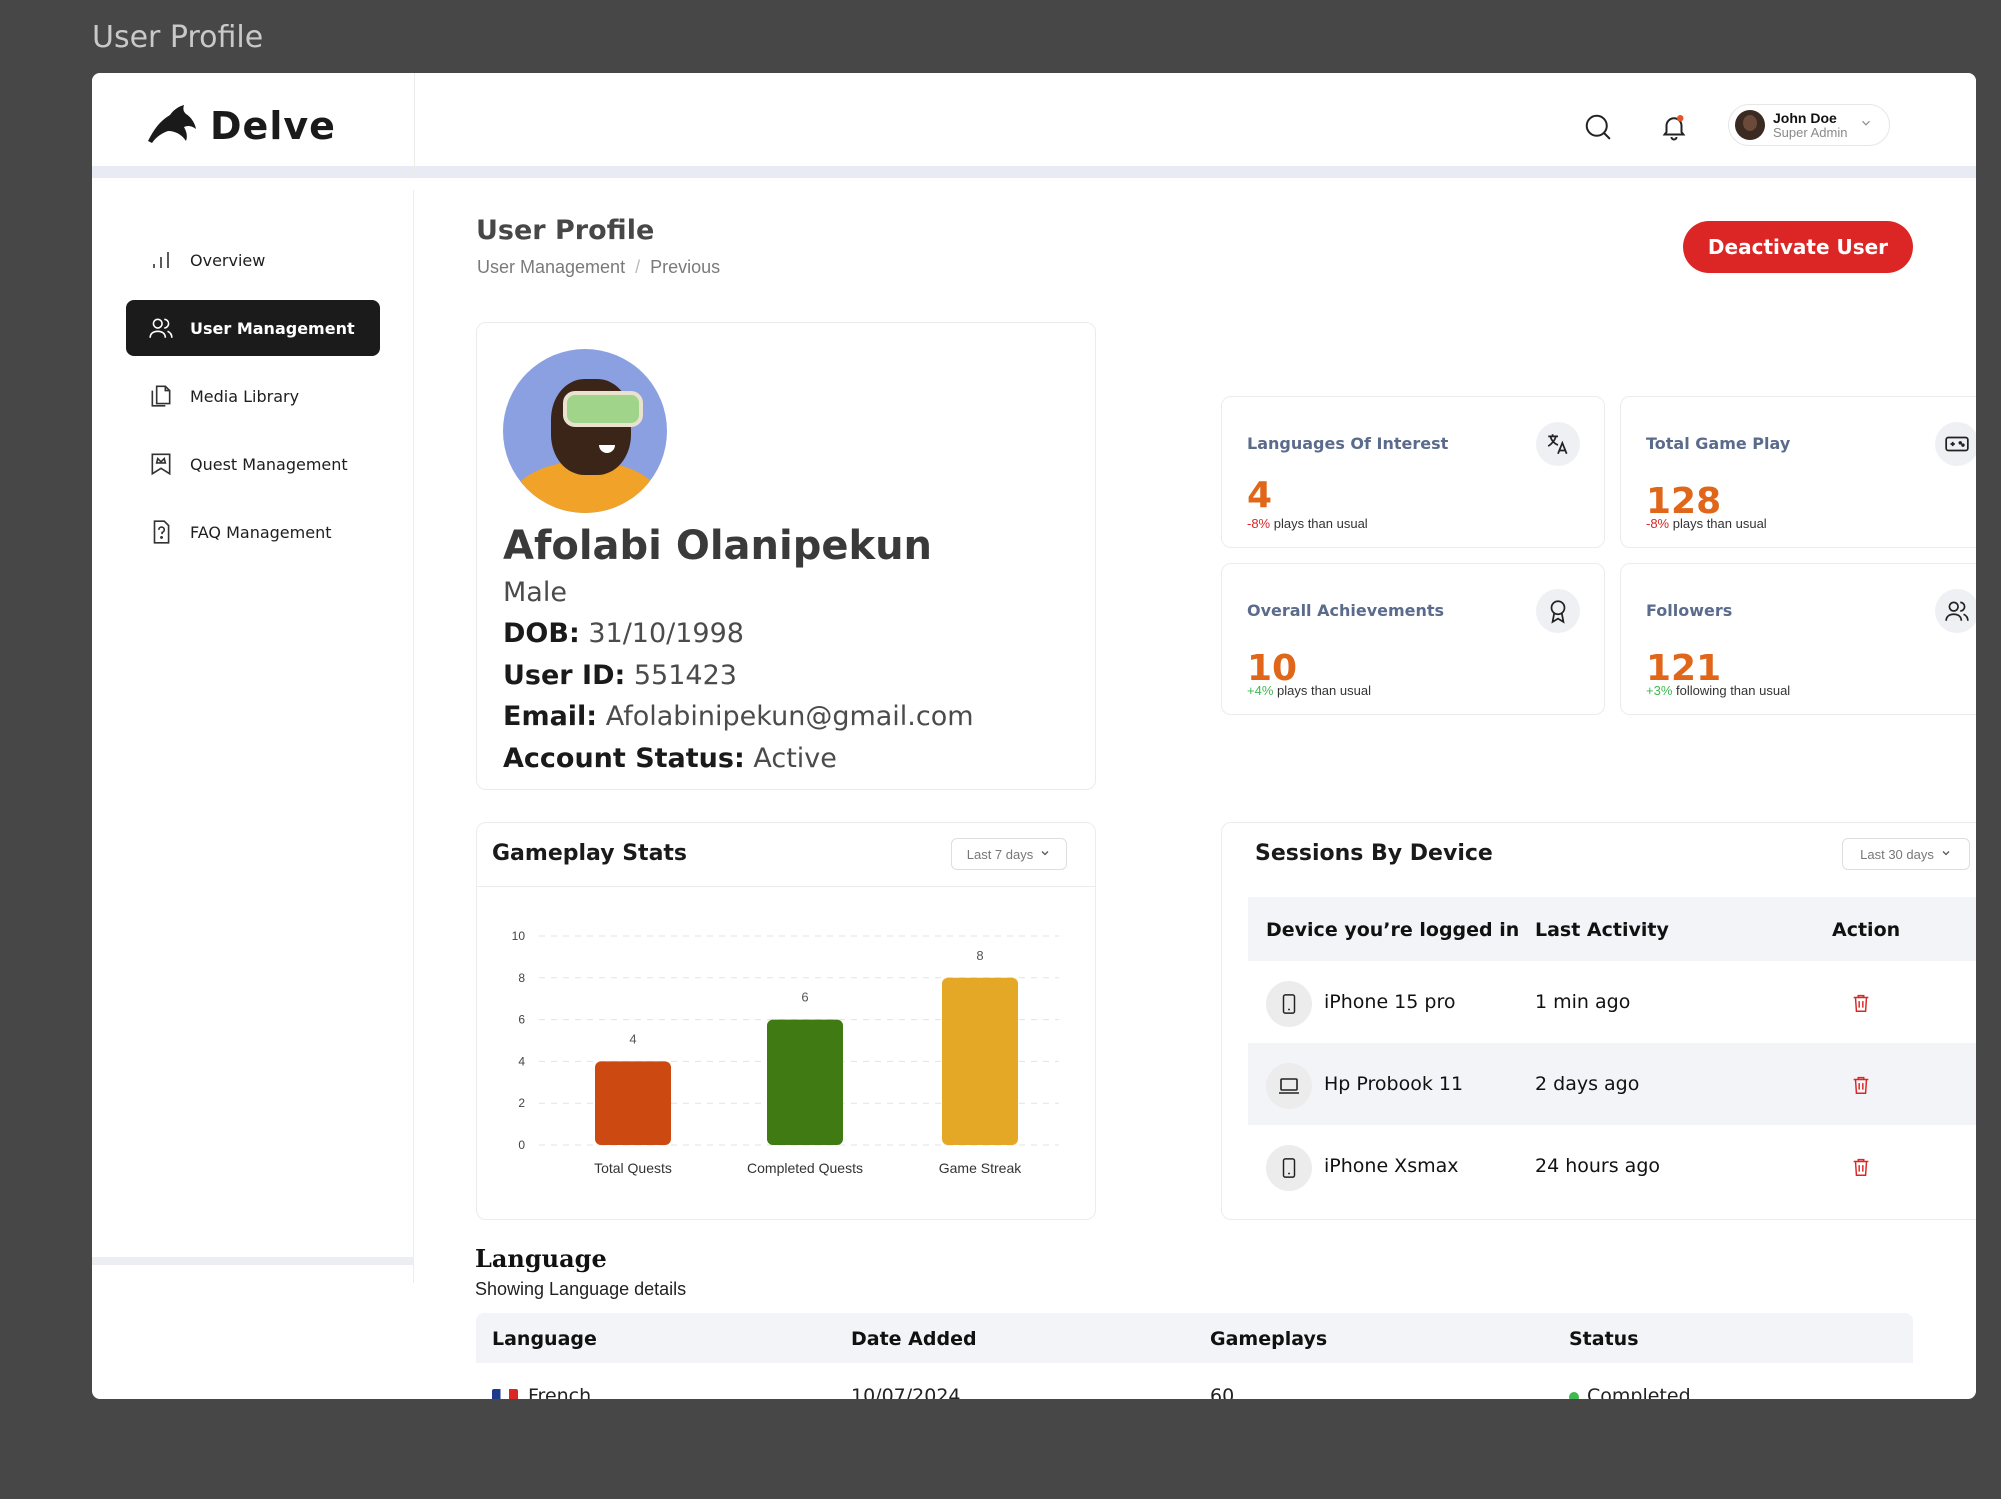 The image size is (2001, 1499). What do you see at coordinates (273, 126) in the screenshot?
I see `brand-name: Delve` at bounding box center [273, 126].